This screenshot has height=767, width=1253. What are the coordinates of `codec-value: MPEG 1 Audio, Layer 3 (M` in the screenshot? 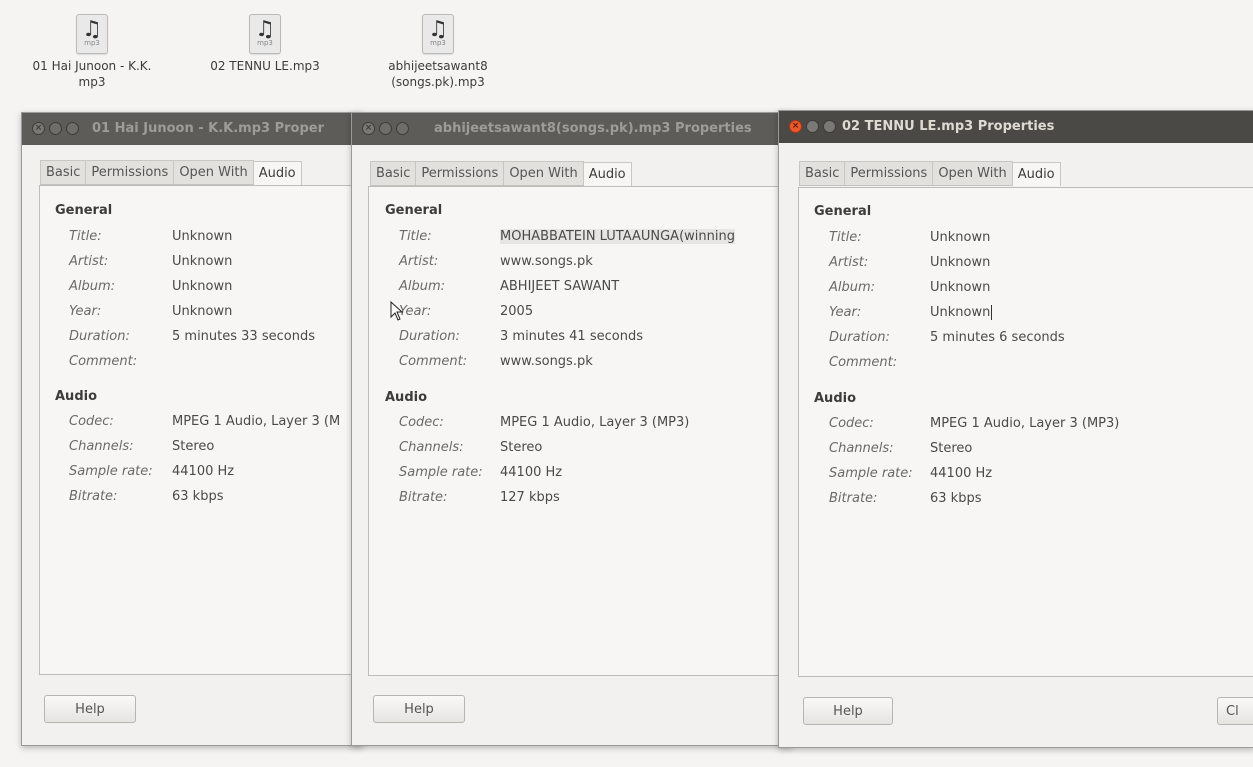 It's located at (256, 421).